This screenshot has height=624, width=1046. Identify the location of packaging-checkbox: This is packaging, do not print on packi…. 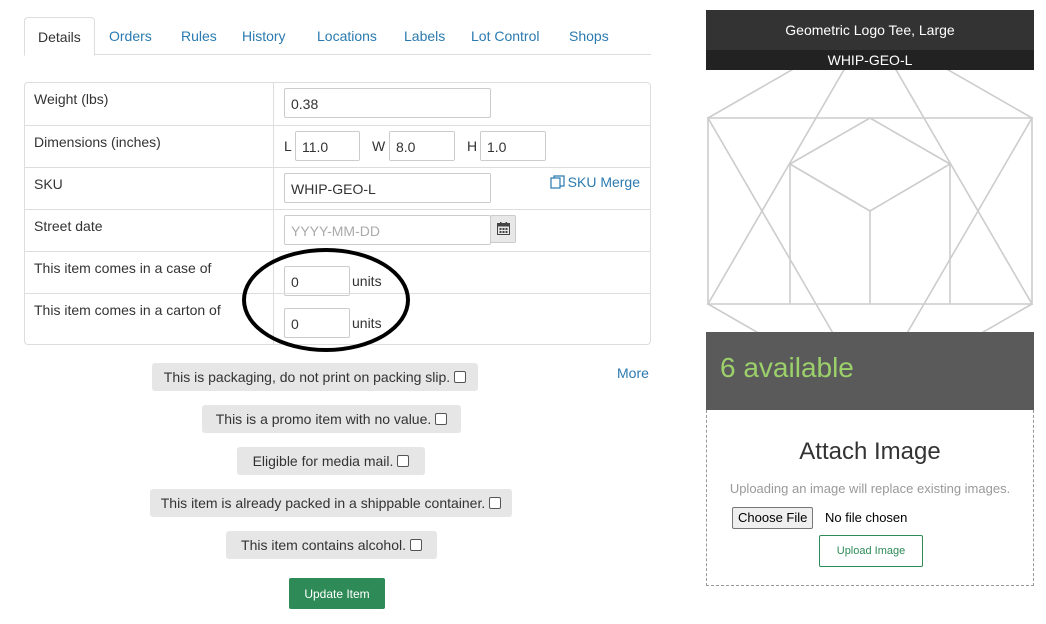
(315, 377).